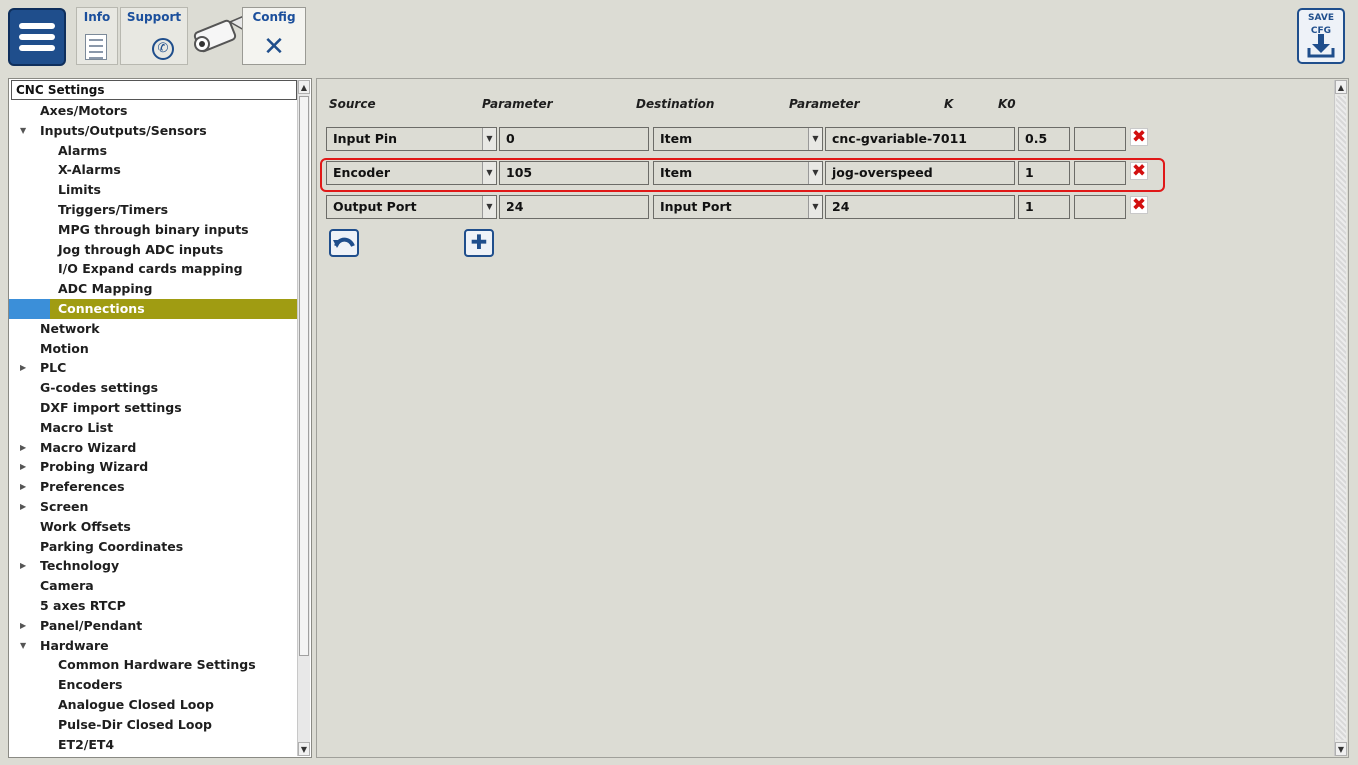 This screenshot has height=765, width=1358. I want to click on tree-item: Motion, so click(153, 349).